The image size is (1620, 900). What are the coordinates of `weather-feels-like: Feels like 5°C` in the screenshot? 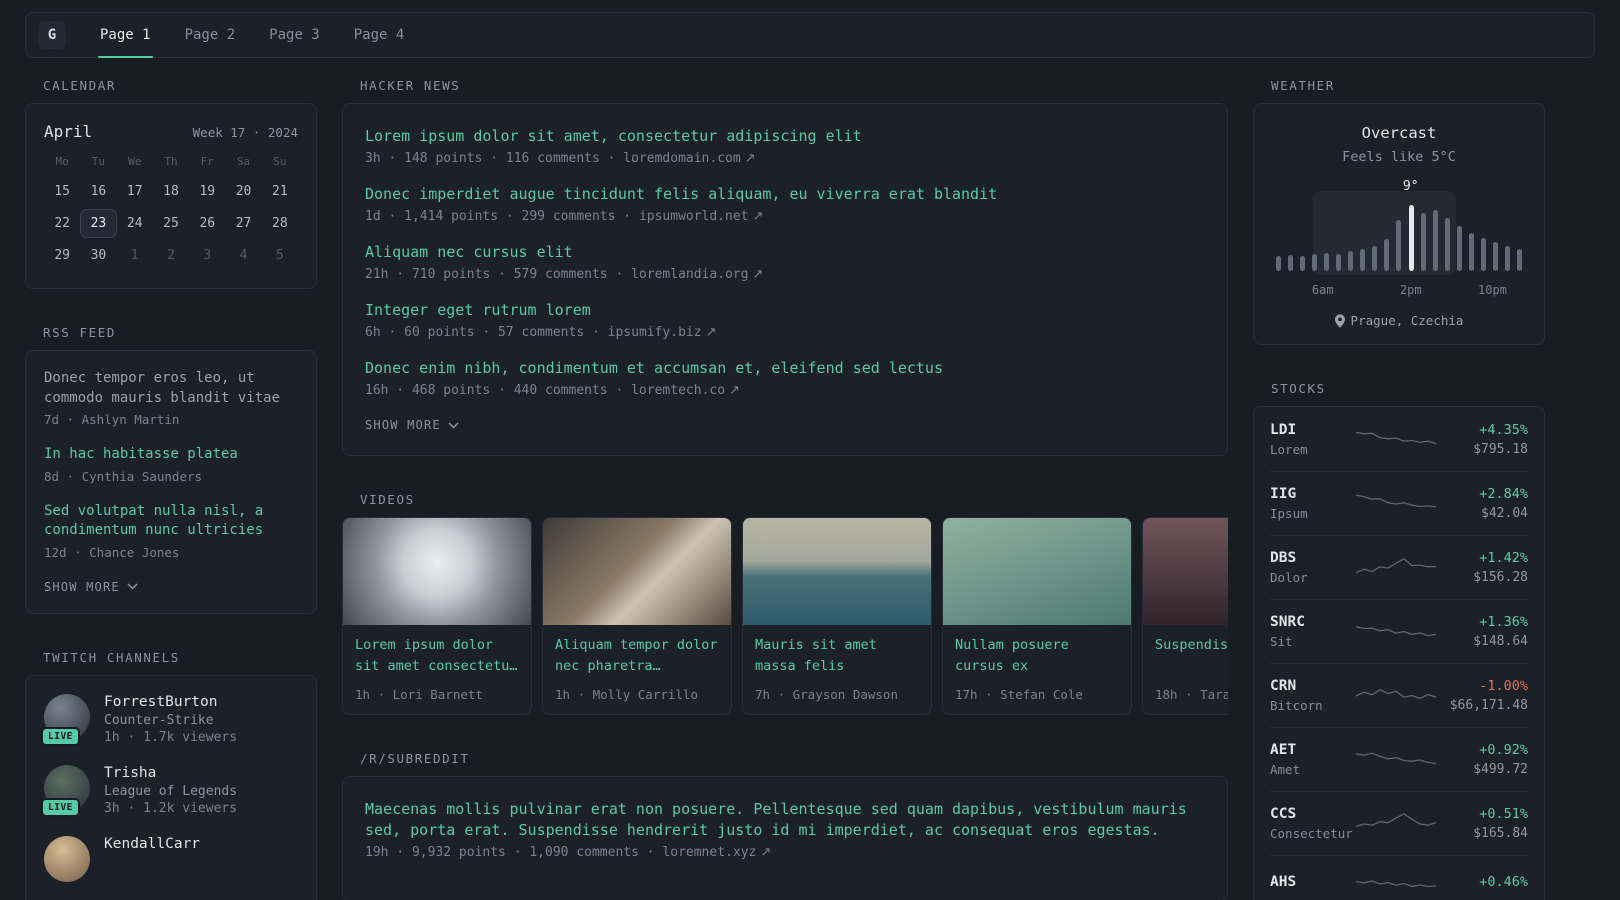 It's located at (1399, 157).